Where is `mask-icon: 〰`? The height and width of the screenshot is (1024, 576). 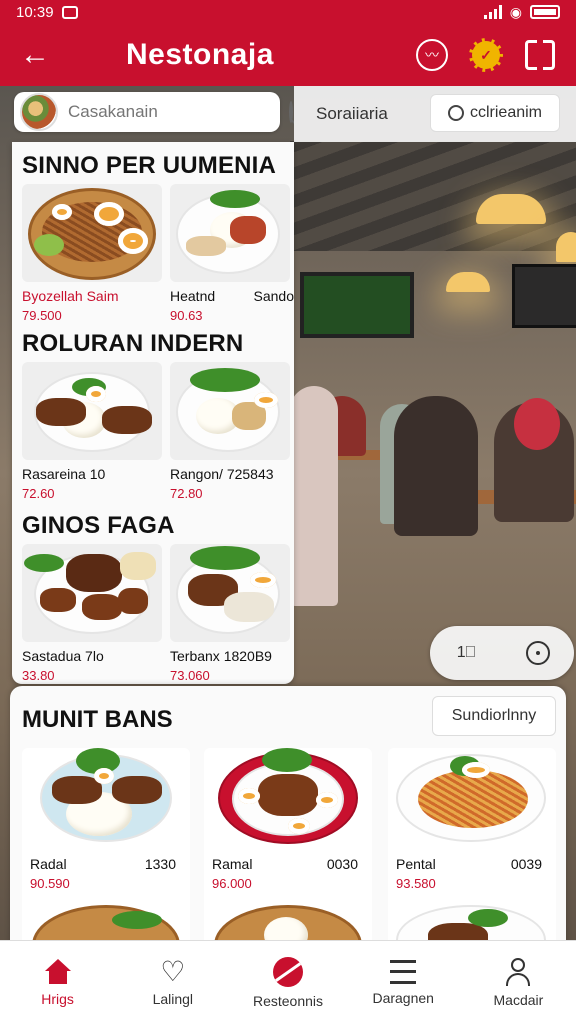 mask-icon: 〰 is located at coordinates (432, 55).